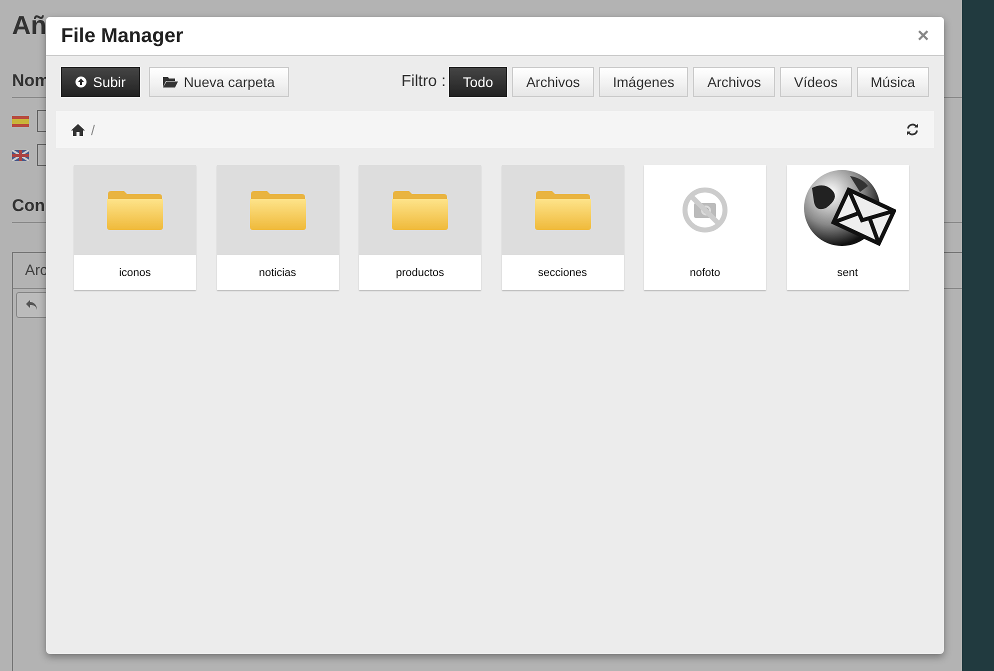 The width and height of the screenshot is (994, 671). I want to click on file-tile: iconos, so click(135, 227).